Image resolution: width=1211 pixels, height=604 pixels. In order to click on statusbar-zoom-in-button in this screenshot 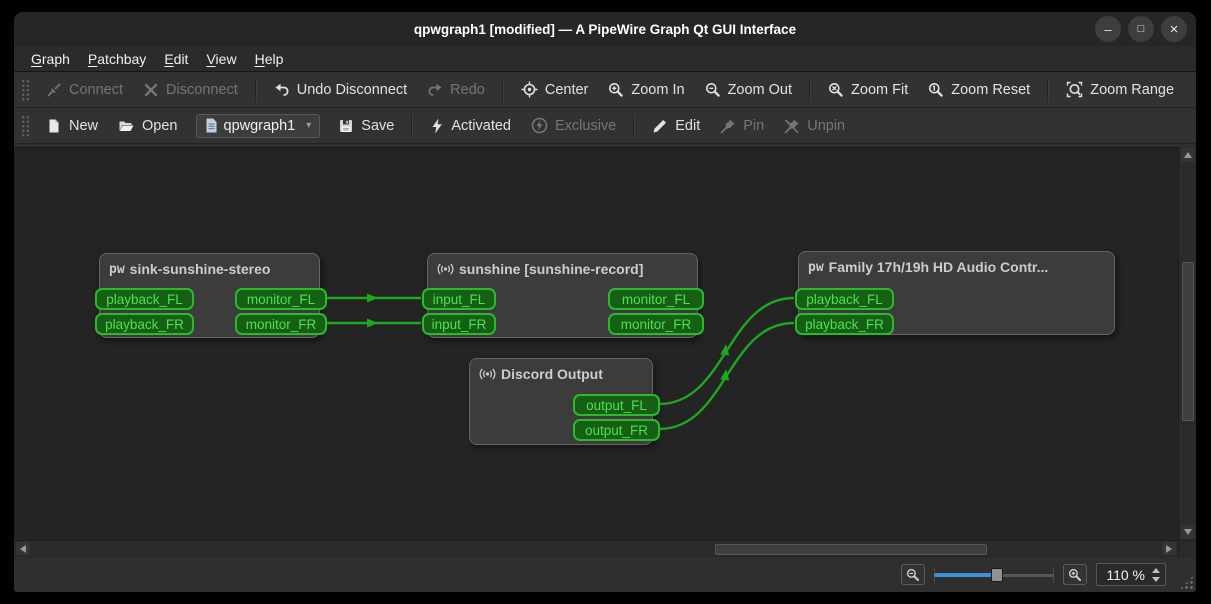, I will do `click(1075, 574)`.